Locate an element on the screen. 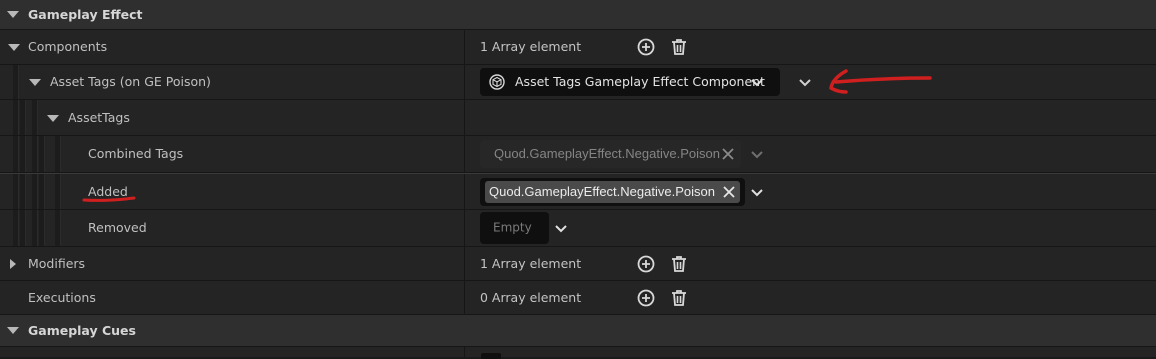  name-column: Components is located at coordinates (232, 47).